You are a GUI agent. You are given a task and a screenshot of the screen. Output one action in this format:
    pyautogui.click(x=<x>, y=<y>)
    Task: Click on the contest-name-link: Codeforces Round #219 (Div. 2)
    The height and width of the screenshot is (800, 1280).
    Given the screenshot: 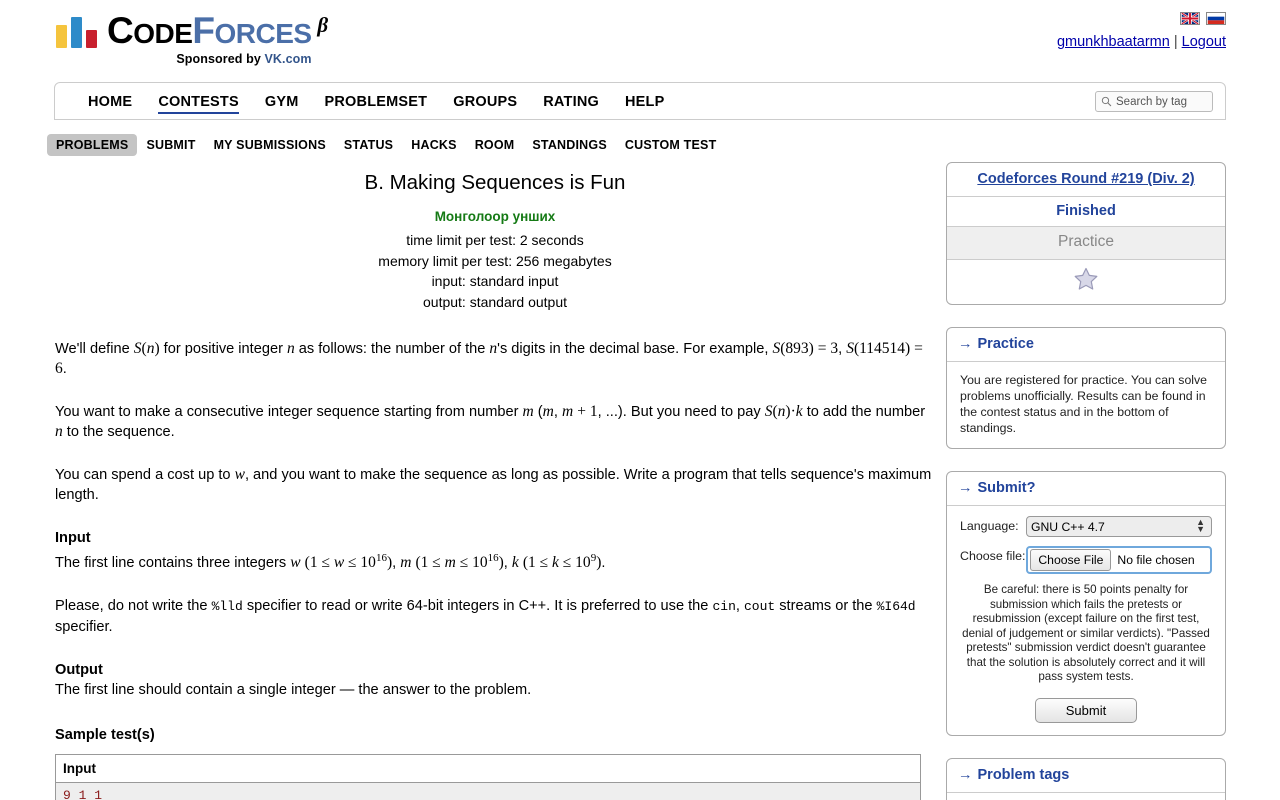 What is the action you would take?
    pyautogui.click(x=1085, y=179)
    